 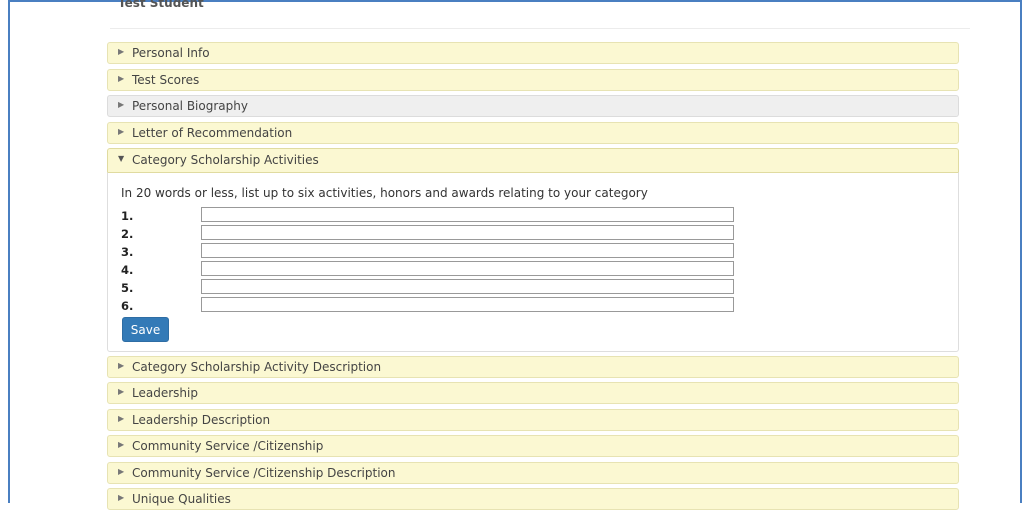 What do you see at coordinates (161, 5) in the screenshot?
I see `page-header-title: Test Student` at bounding box center [161, 5].